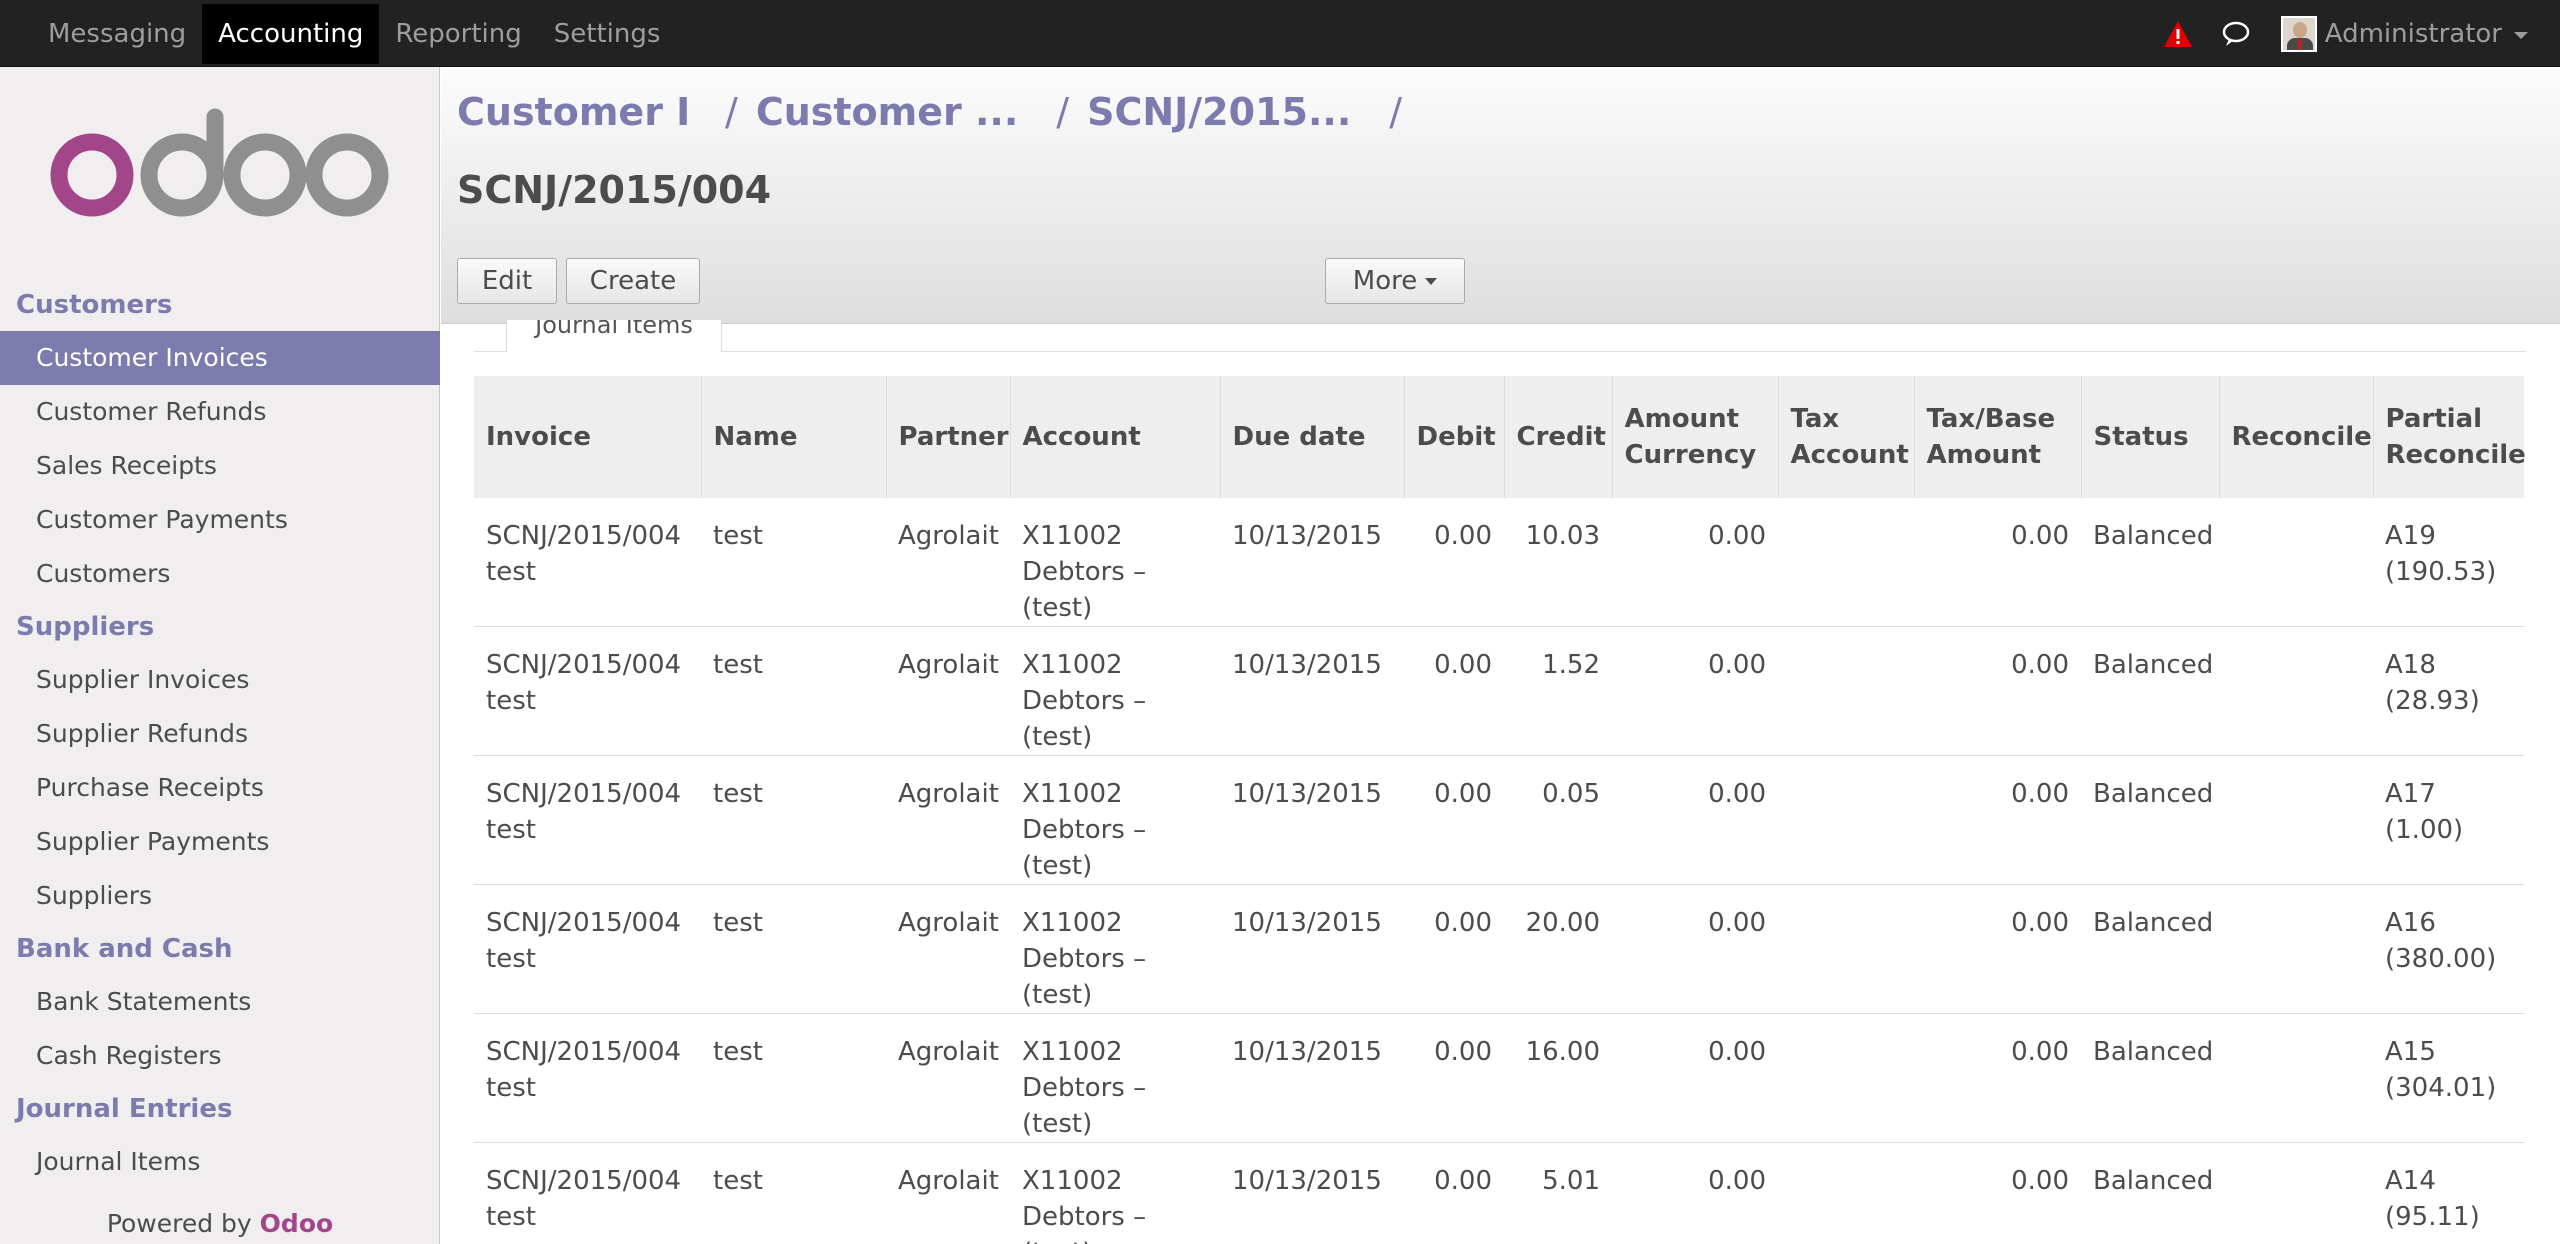 The height and width of the screenshot is (1244, 2560). I want to click on sidebar-item-customer-payments: Customer Payments, so click(220, 520).